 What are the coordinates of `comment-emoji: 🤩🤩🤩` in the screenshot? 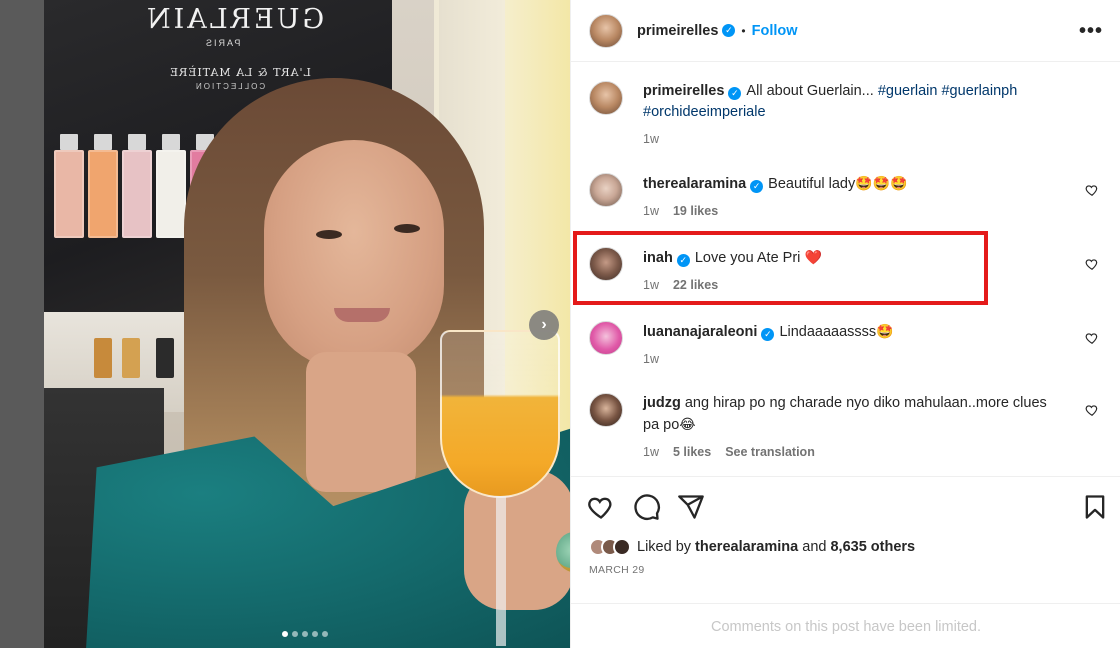 It's located at (881, 183).